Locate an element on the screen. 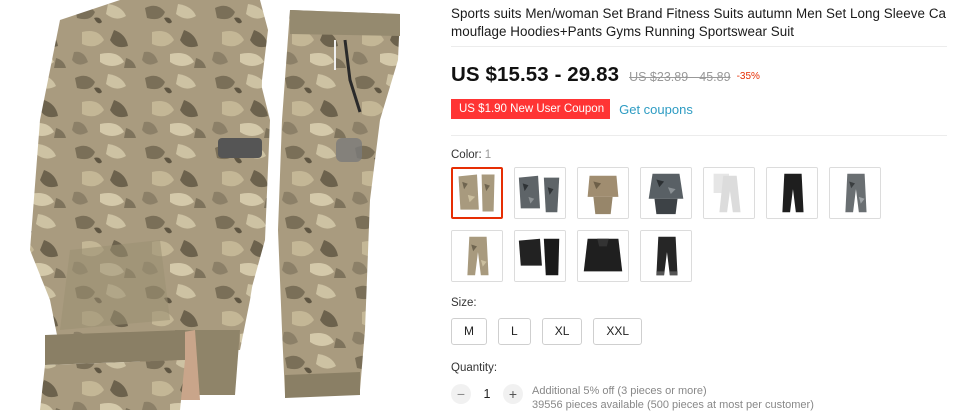 The width and height of the screenshot is (954, 419). get-coupons-link: Get coupons is located at coordinates (656, 109).